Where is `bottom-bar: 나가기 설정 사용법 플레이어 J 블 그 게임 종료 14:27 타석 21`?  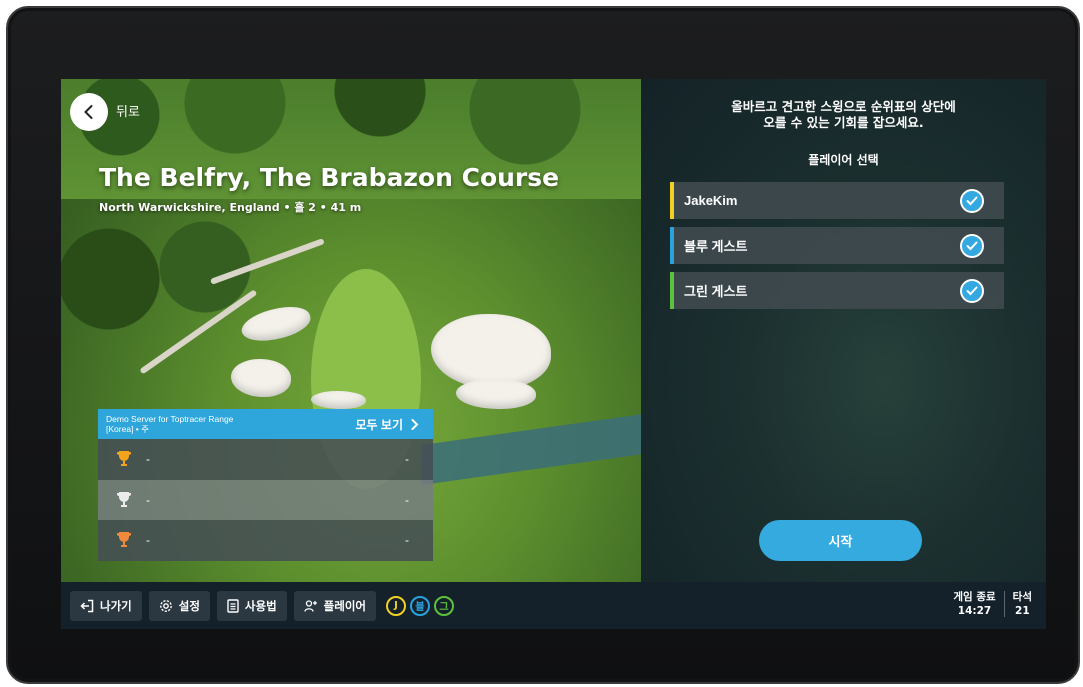 bottom-bar: 나가기 설정 사용법 플레이어 J 블 그 게임 종료 14:27 타석 21 is located at coordinates (553, 605).